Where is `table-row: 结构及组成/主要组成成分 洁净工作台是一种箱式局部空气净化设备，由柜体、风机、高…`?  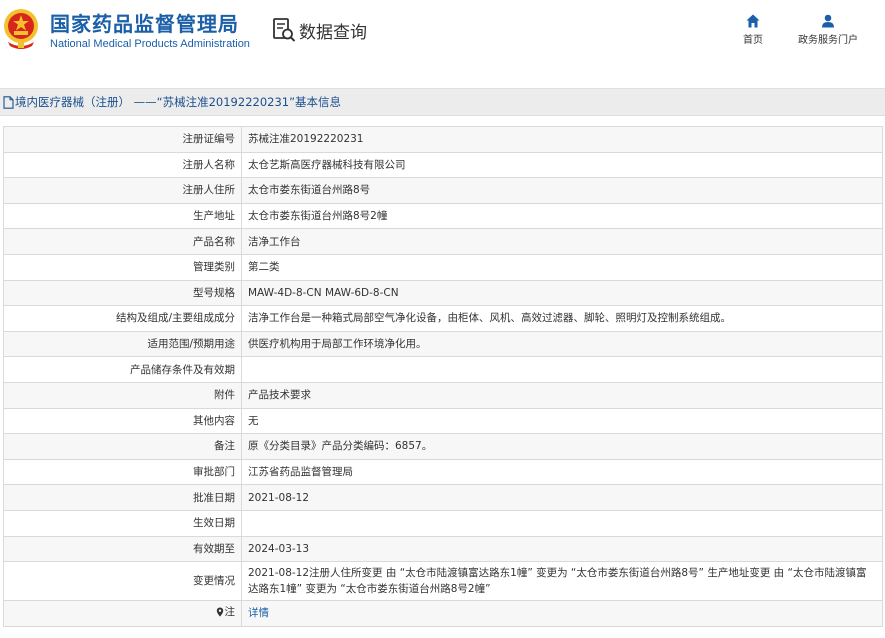
table-row: 结构及组成/主要组成成分 洁净工作台是一种箱式局部空气净化设备，由柜体、风机、高… is located at coordinates (443, 318).